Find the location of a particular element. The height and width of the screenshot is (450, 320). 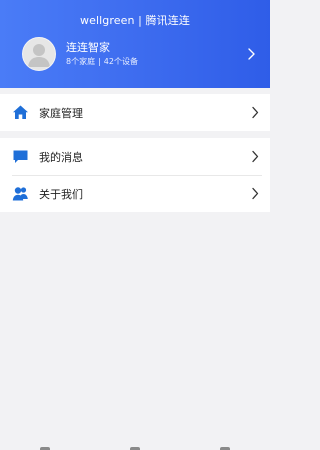

menu-item-family-management: 家庭管理 is located at coordinates (135, 112).